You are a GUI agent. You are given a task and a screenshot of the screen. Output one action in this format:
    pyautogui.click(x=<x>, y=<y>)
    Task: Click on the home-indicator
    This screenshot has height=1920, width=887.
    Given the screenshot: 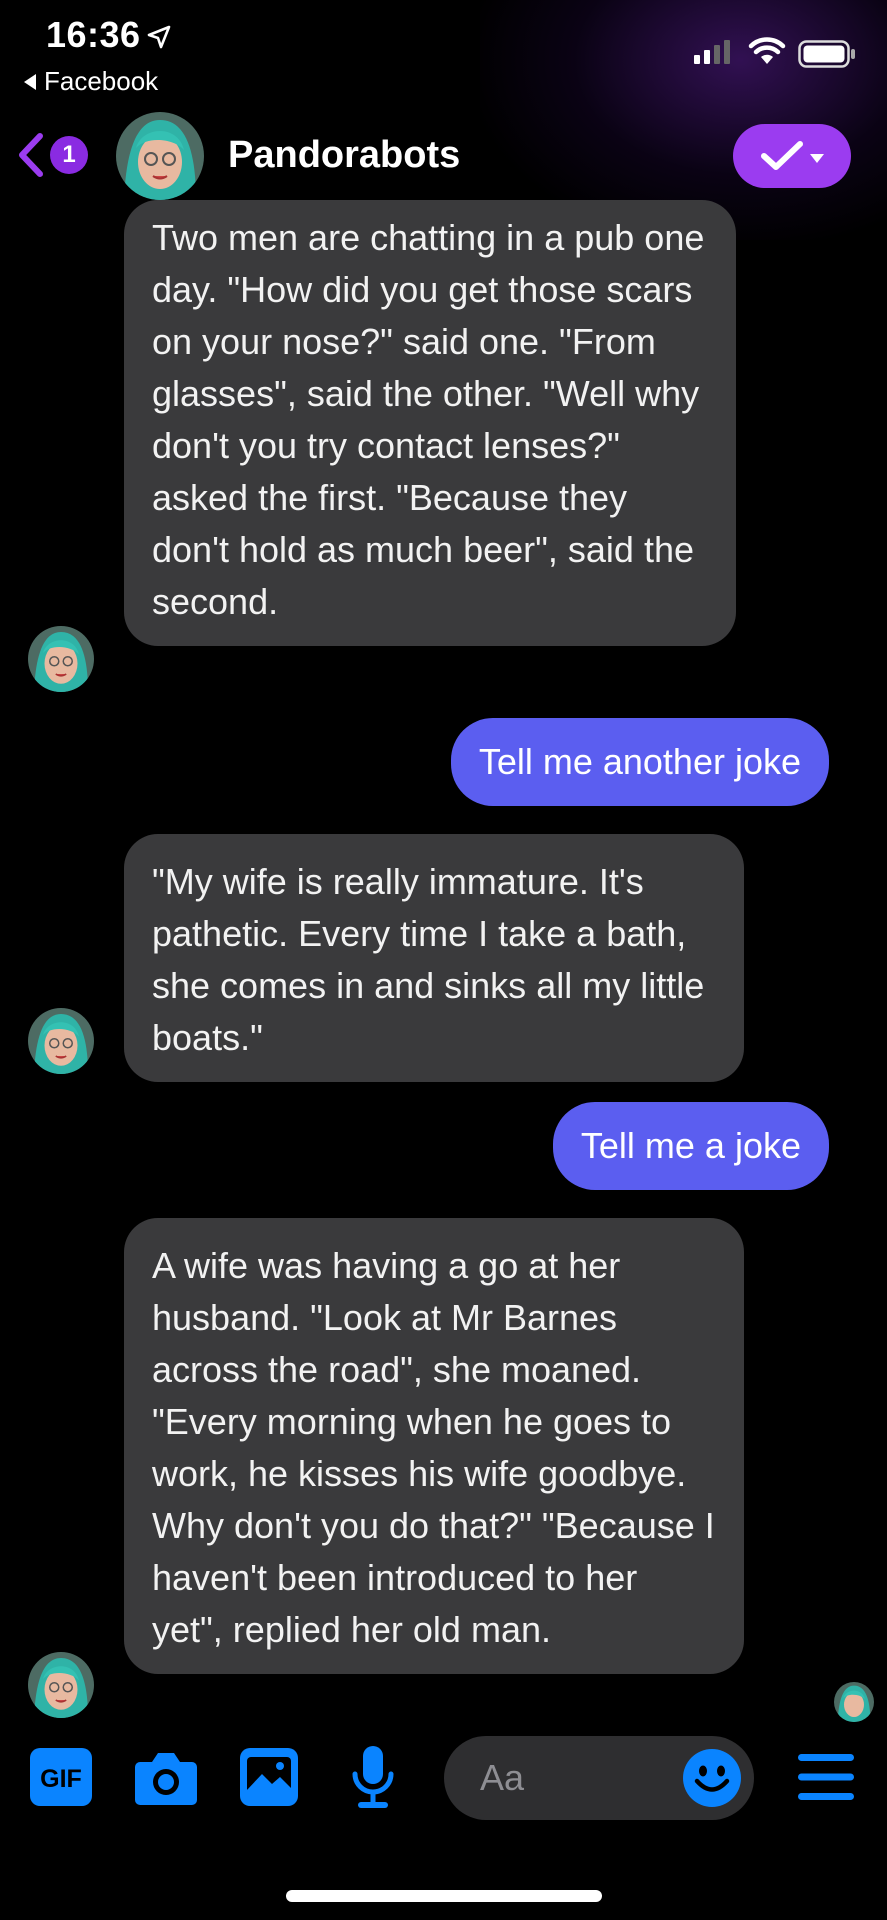 What is the action you would take?
    pyautogui.click(x=444, y=1896)
    